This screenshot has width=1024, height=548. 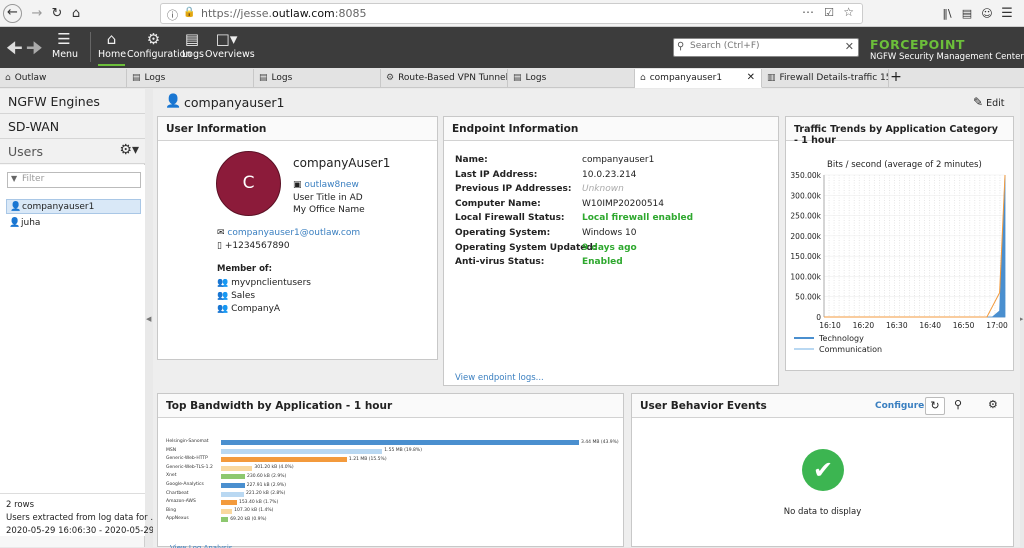 What do you see at coordinates (805, 216) in the screenshot?
I see `y-tick-label: 250.00k` at bounding box center [805, 216].